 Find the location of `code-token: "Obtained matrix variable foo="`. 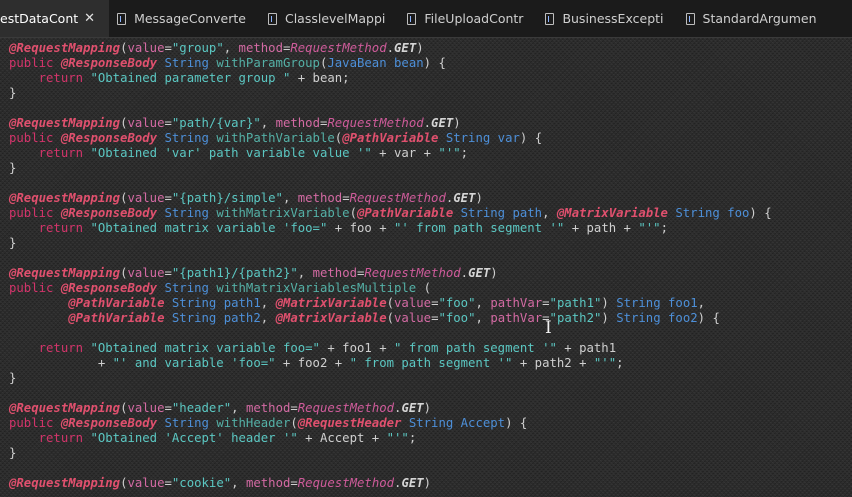

code-token: "Obtained matrix variable foo=" is located at coordinates (205, 348).